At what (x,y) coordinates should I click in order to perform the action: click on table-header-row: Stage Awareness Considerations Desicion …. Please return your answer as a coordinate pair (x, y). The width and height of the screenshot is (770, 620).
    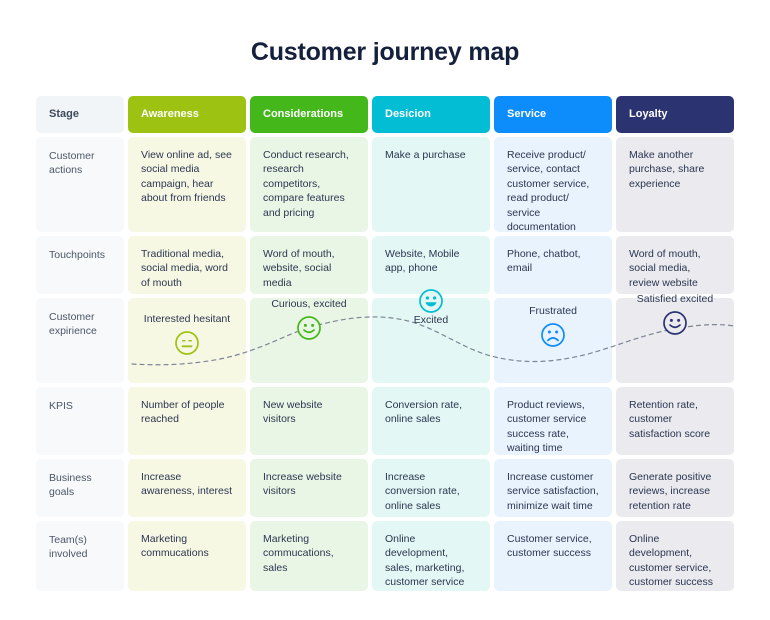
    Looking at the image, I should click on (385, 114).